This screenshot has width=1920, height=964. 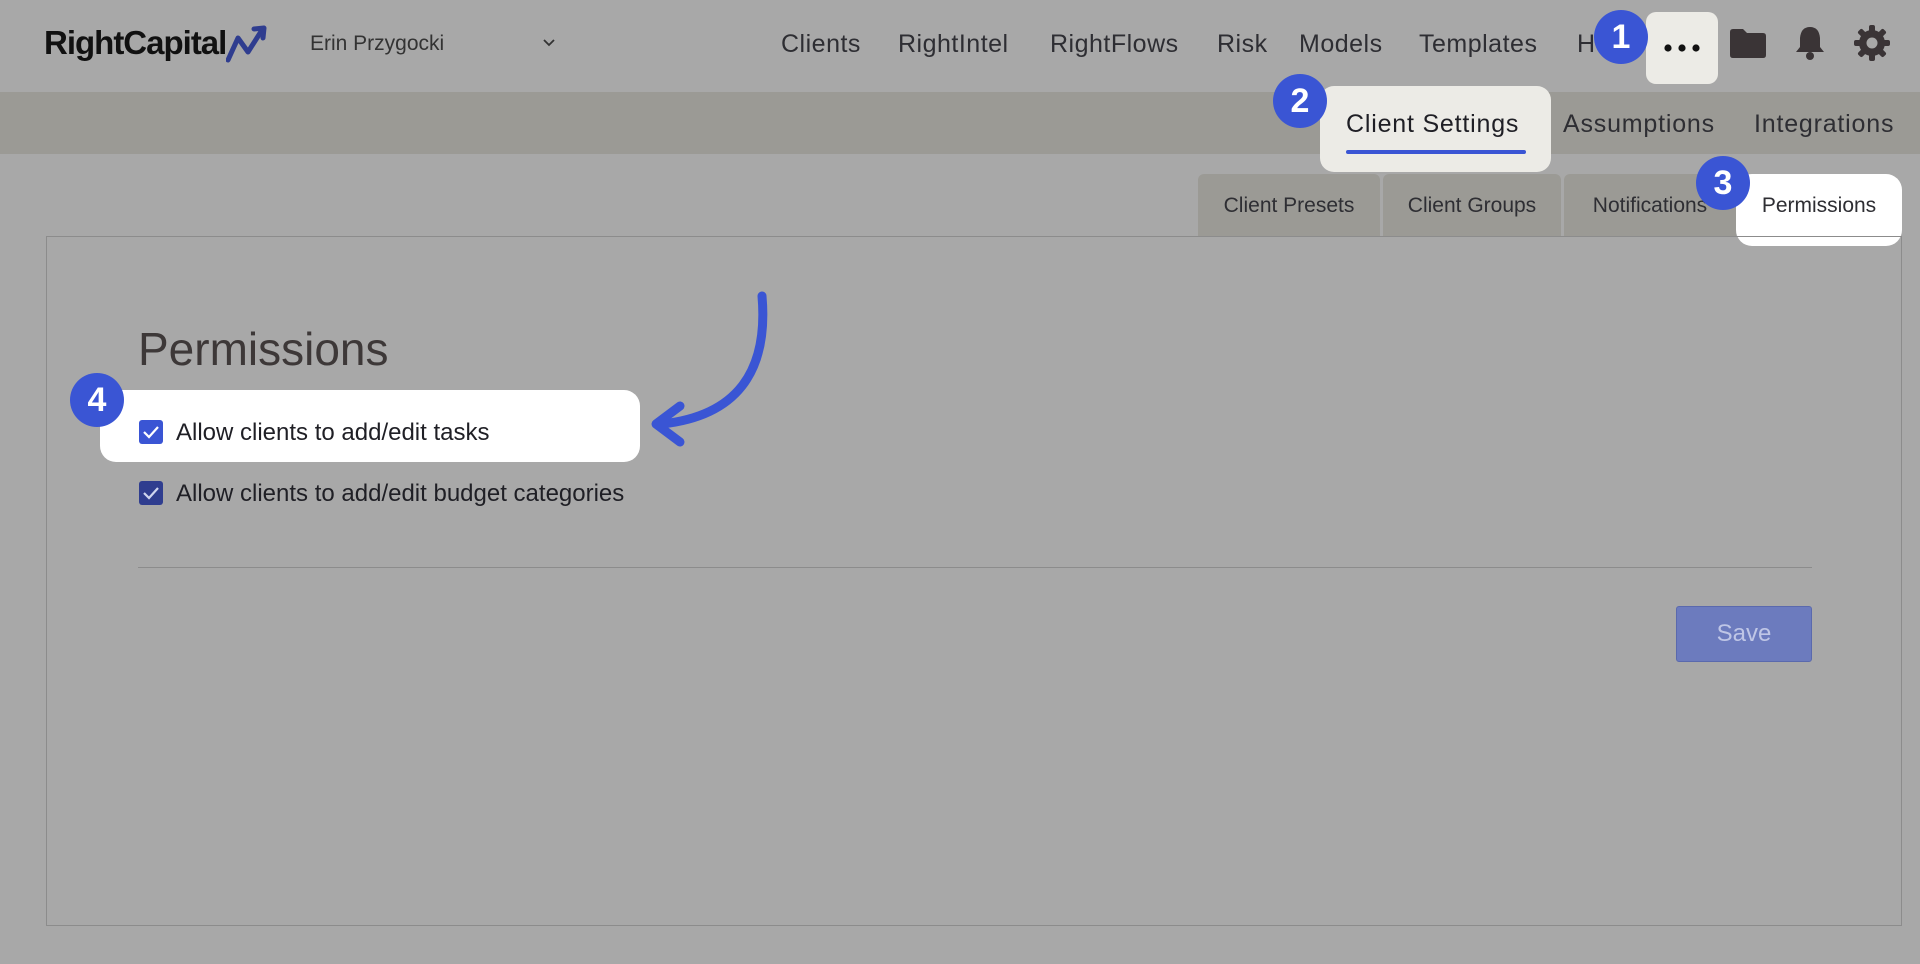 I want to click on checkbox-tasks, so click(x=151, y=432).